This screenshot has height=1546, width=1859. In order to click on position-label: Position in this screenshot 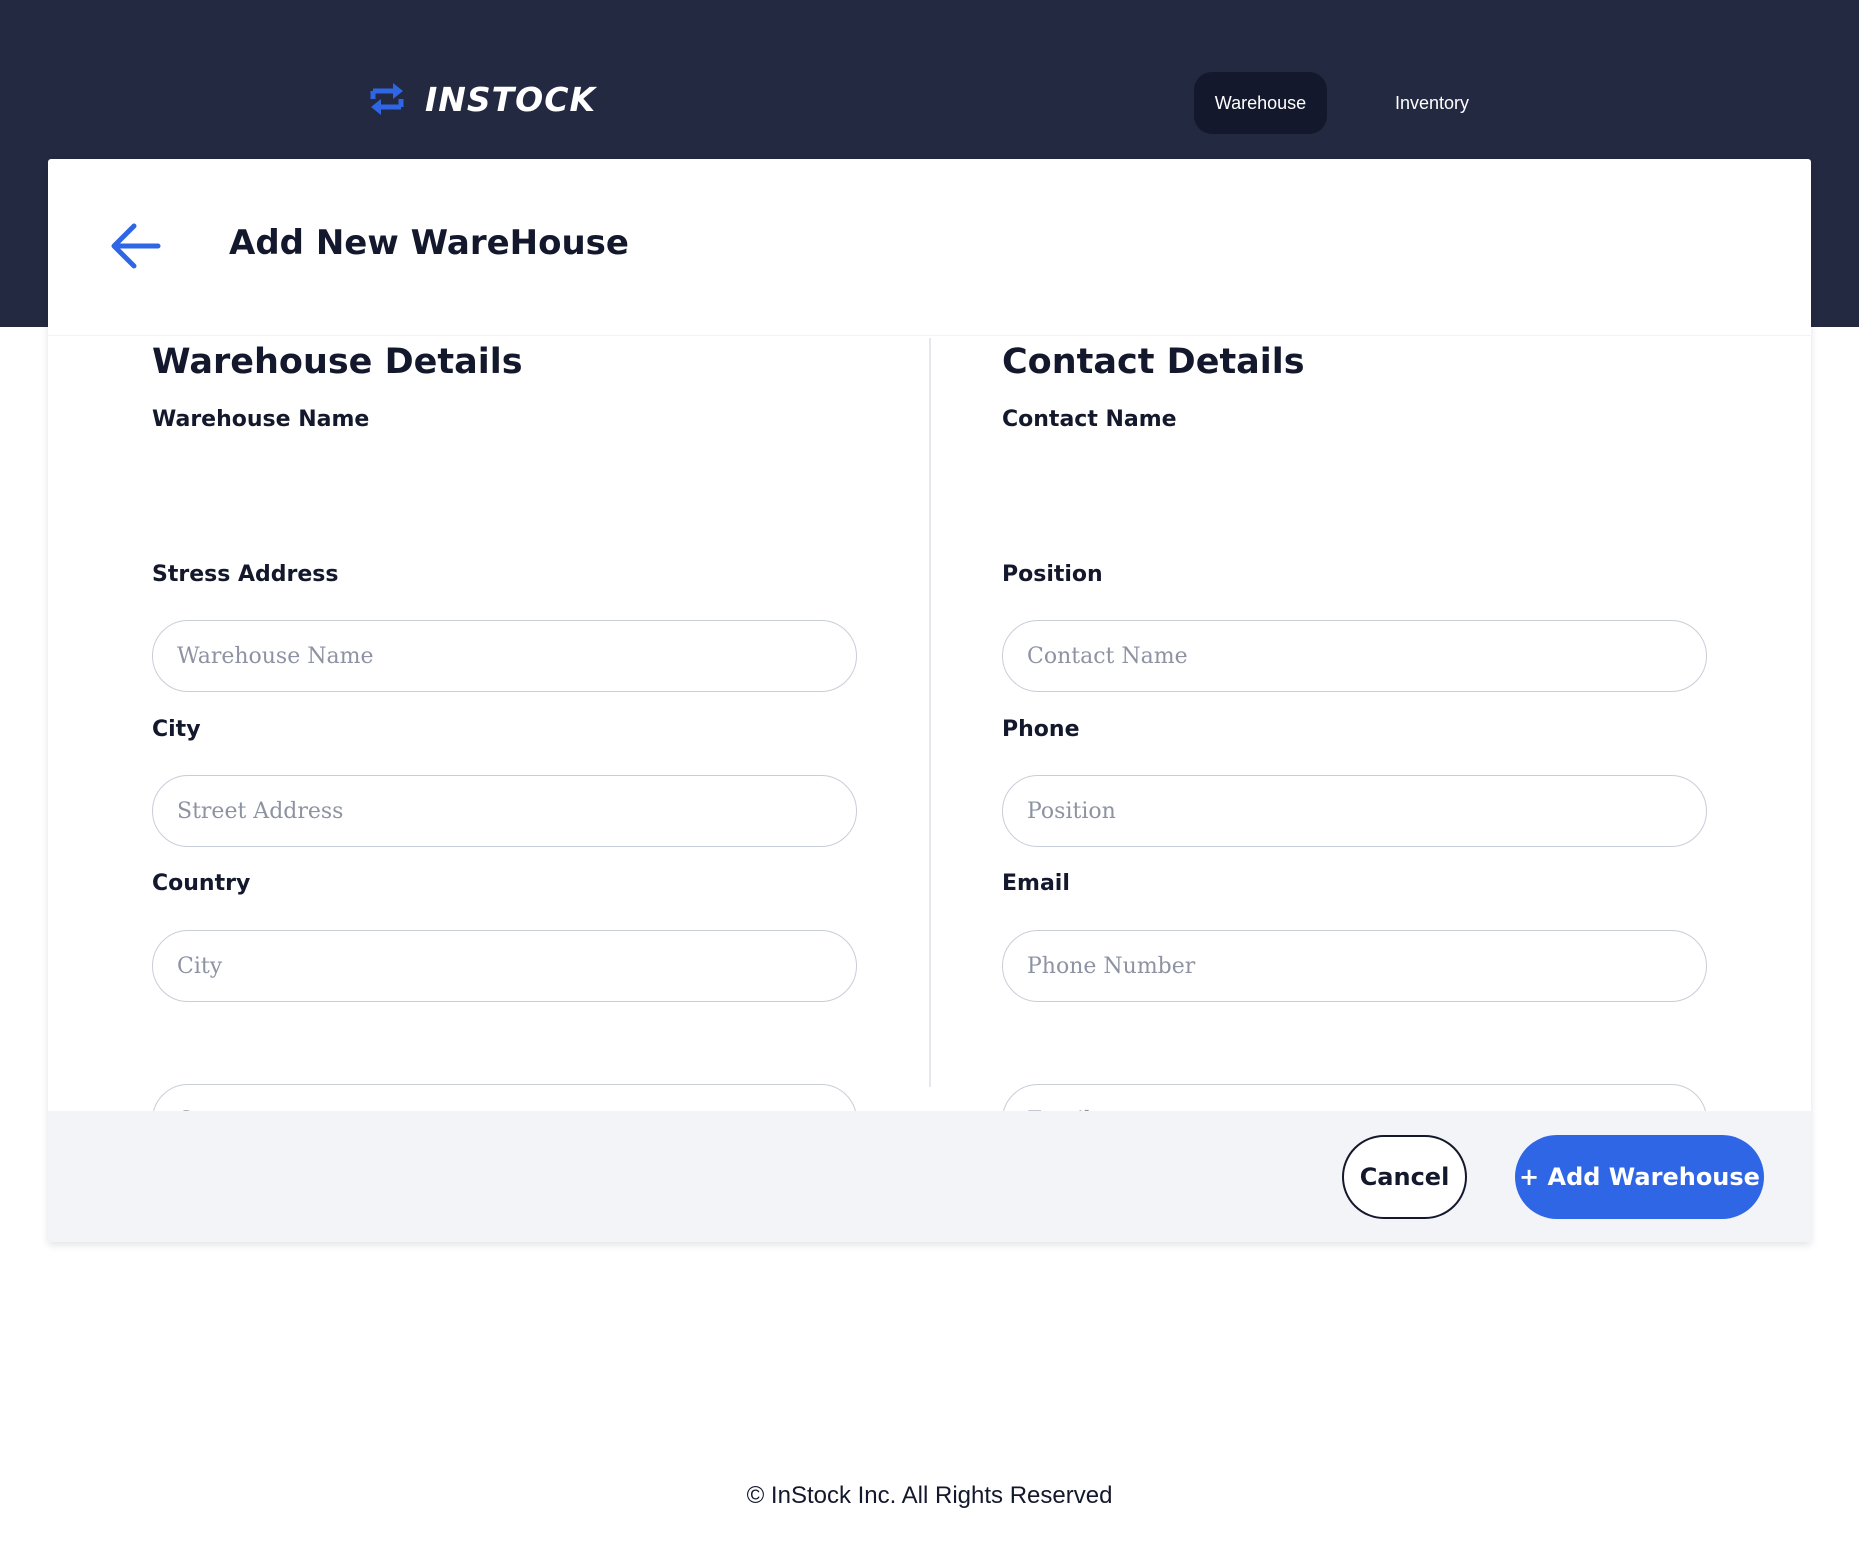, I will do `click(1052, 574)`.